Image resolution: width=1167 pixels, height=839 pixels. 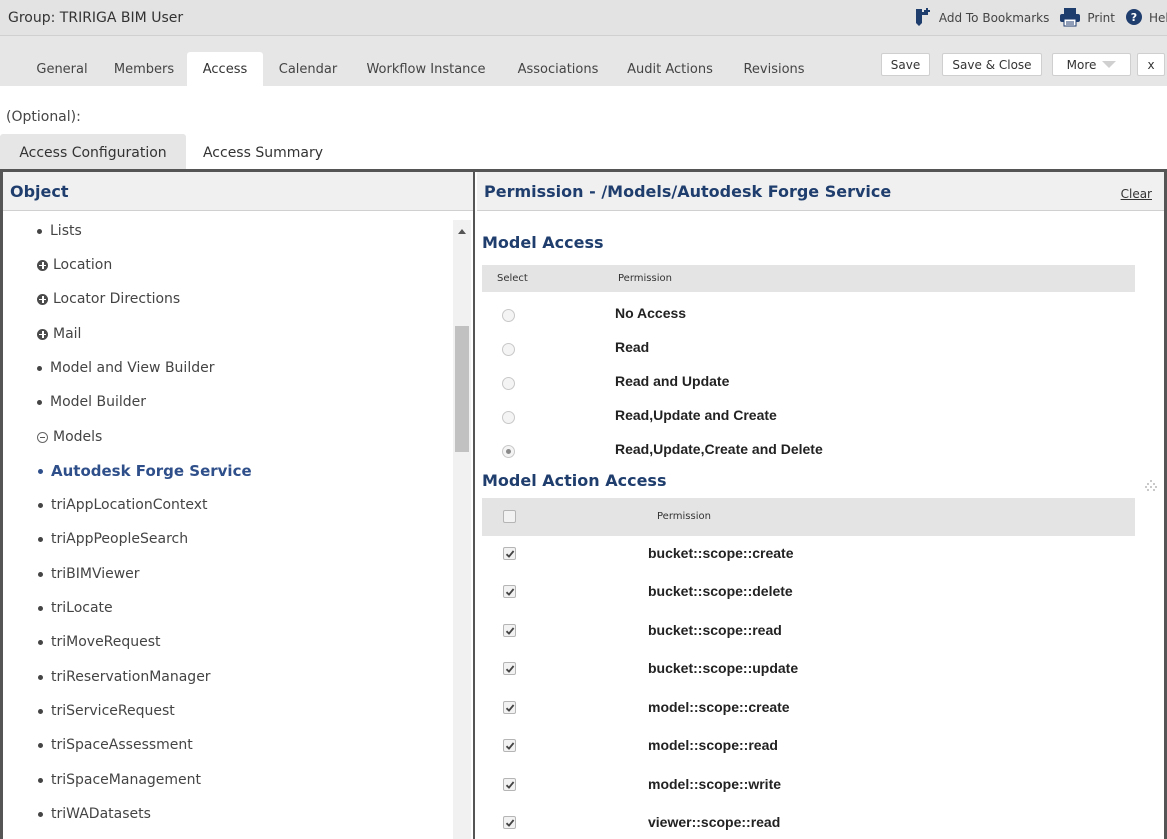 What do you see at coordinates (1151, 64) in the screenshot?
I see `close-button: x` at bounding box center [1151, 64].